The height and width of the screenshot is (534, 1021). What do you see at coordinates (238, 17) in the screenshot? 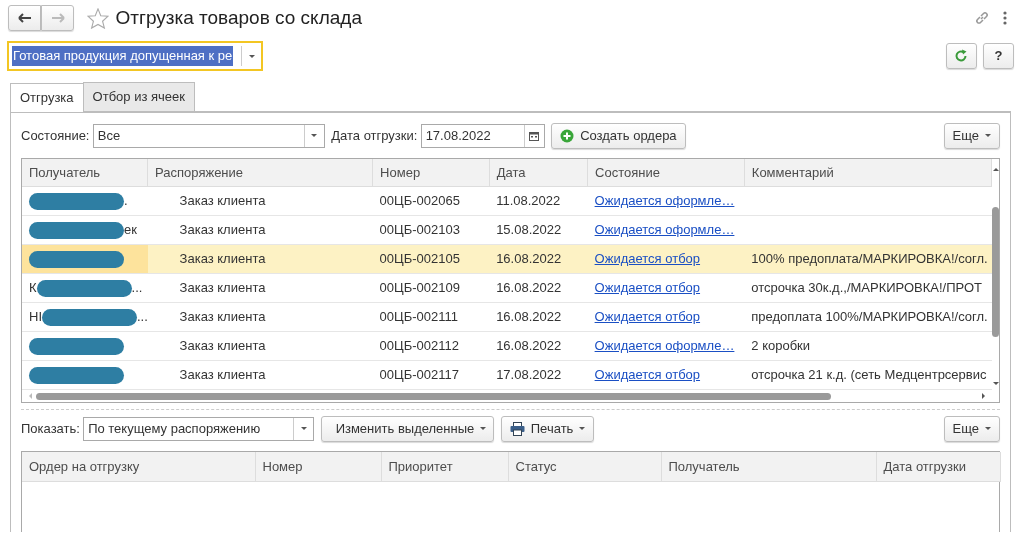
I see `window-title: Отгрузка товаров со склада` at bounding box center [238, 17].